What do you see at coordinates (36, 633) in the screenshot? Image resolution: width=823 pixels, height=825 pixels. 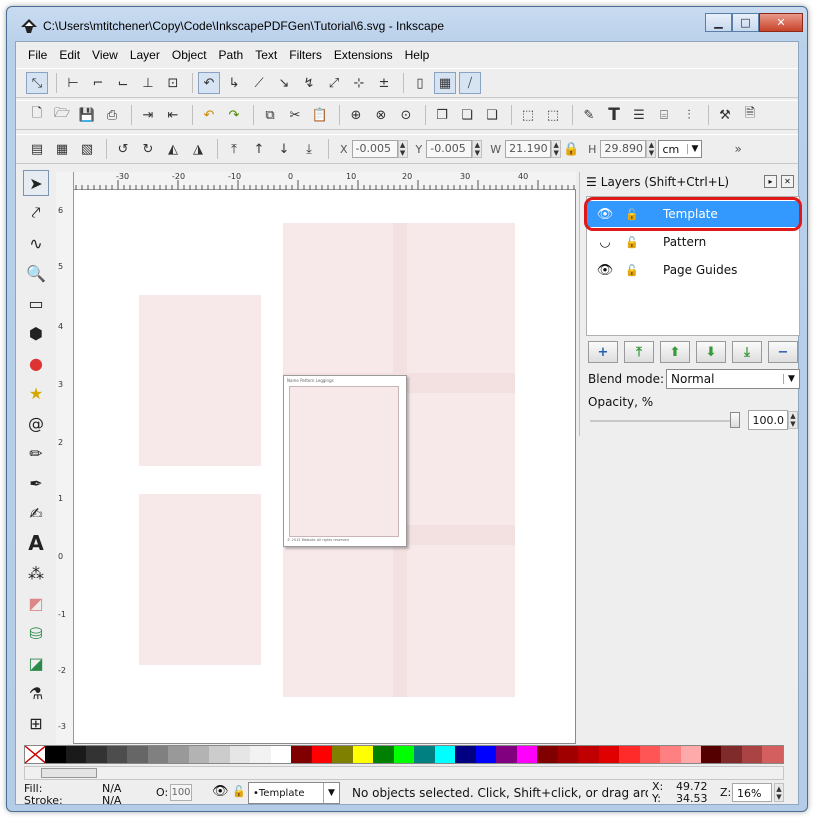 I see `paint-bucket-tool-icon: ⛁` at bounding box center [36, 633].